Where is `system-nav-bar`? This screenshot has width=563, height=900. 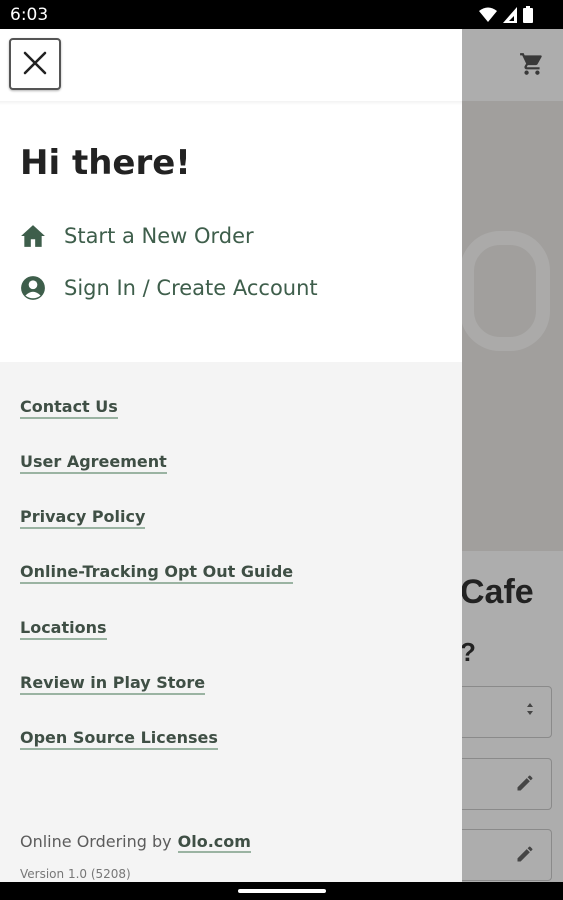
system-nav-bar is located at coordinates (281, 891).